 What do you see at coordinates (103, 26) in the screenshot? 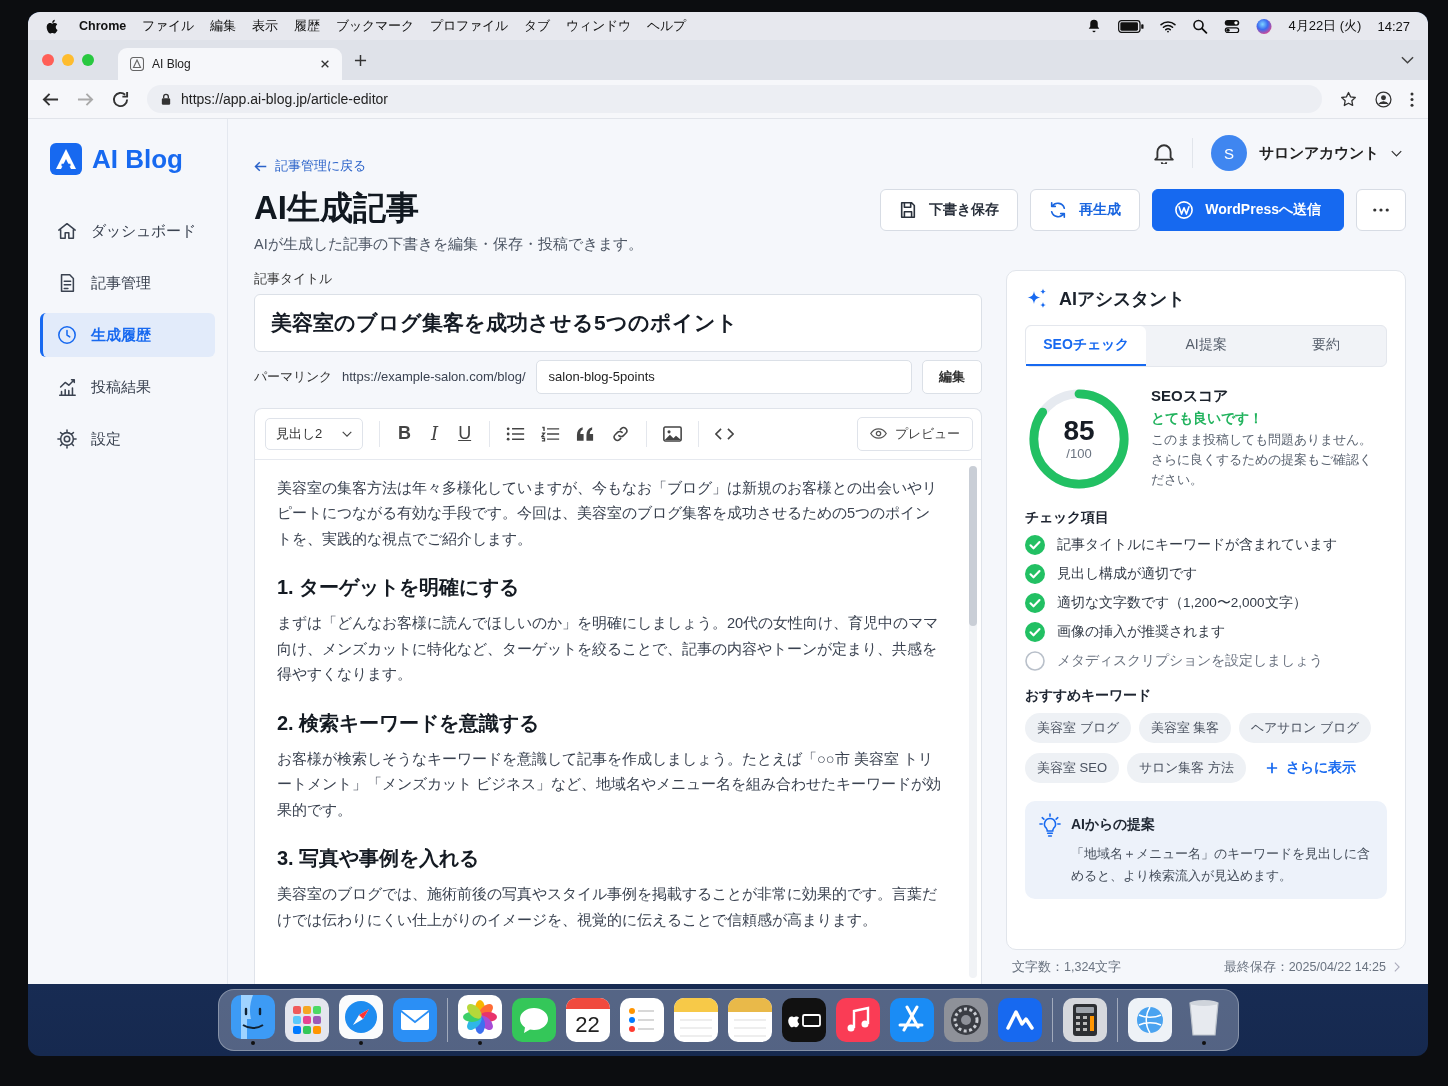
I see `menu-item: Chrome` at bounding box center [103, 26].